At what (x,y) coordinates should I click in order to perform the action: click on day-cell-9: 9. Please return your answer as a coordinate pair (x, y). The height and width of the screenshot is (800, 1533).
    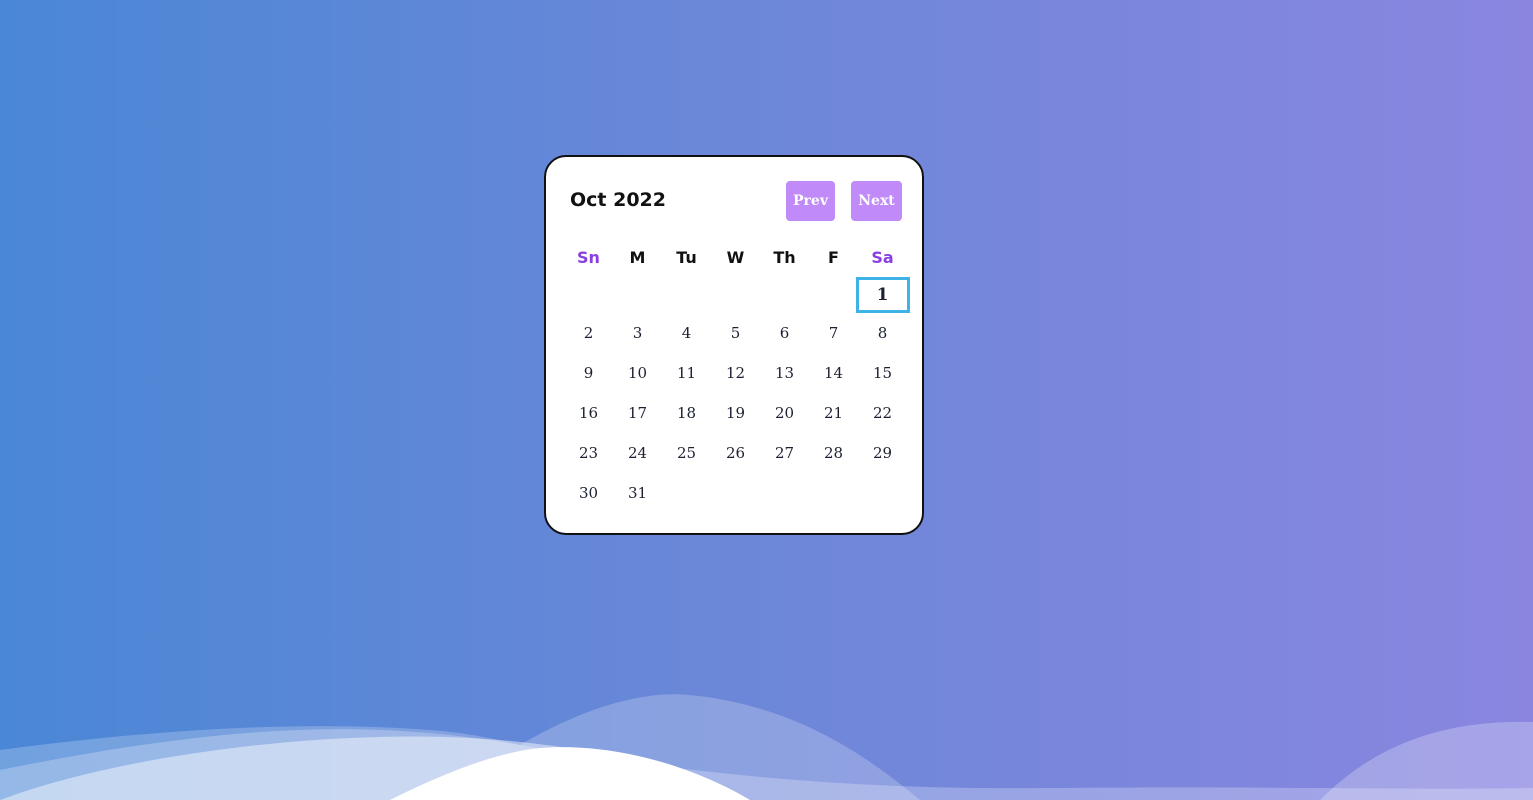
    Looking at the image, I should click on (588, 373).